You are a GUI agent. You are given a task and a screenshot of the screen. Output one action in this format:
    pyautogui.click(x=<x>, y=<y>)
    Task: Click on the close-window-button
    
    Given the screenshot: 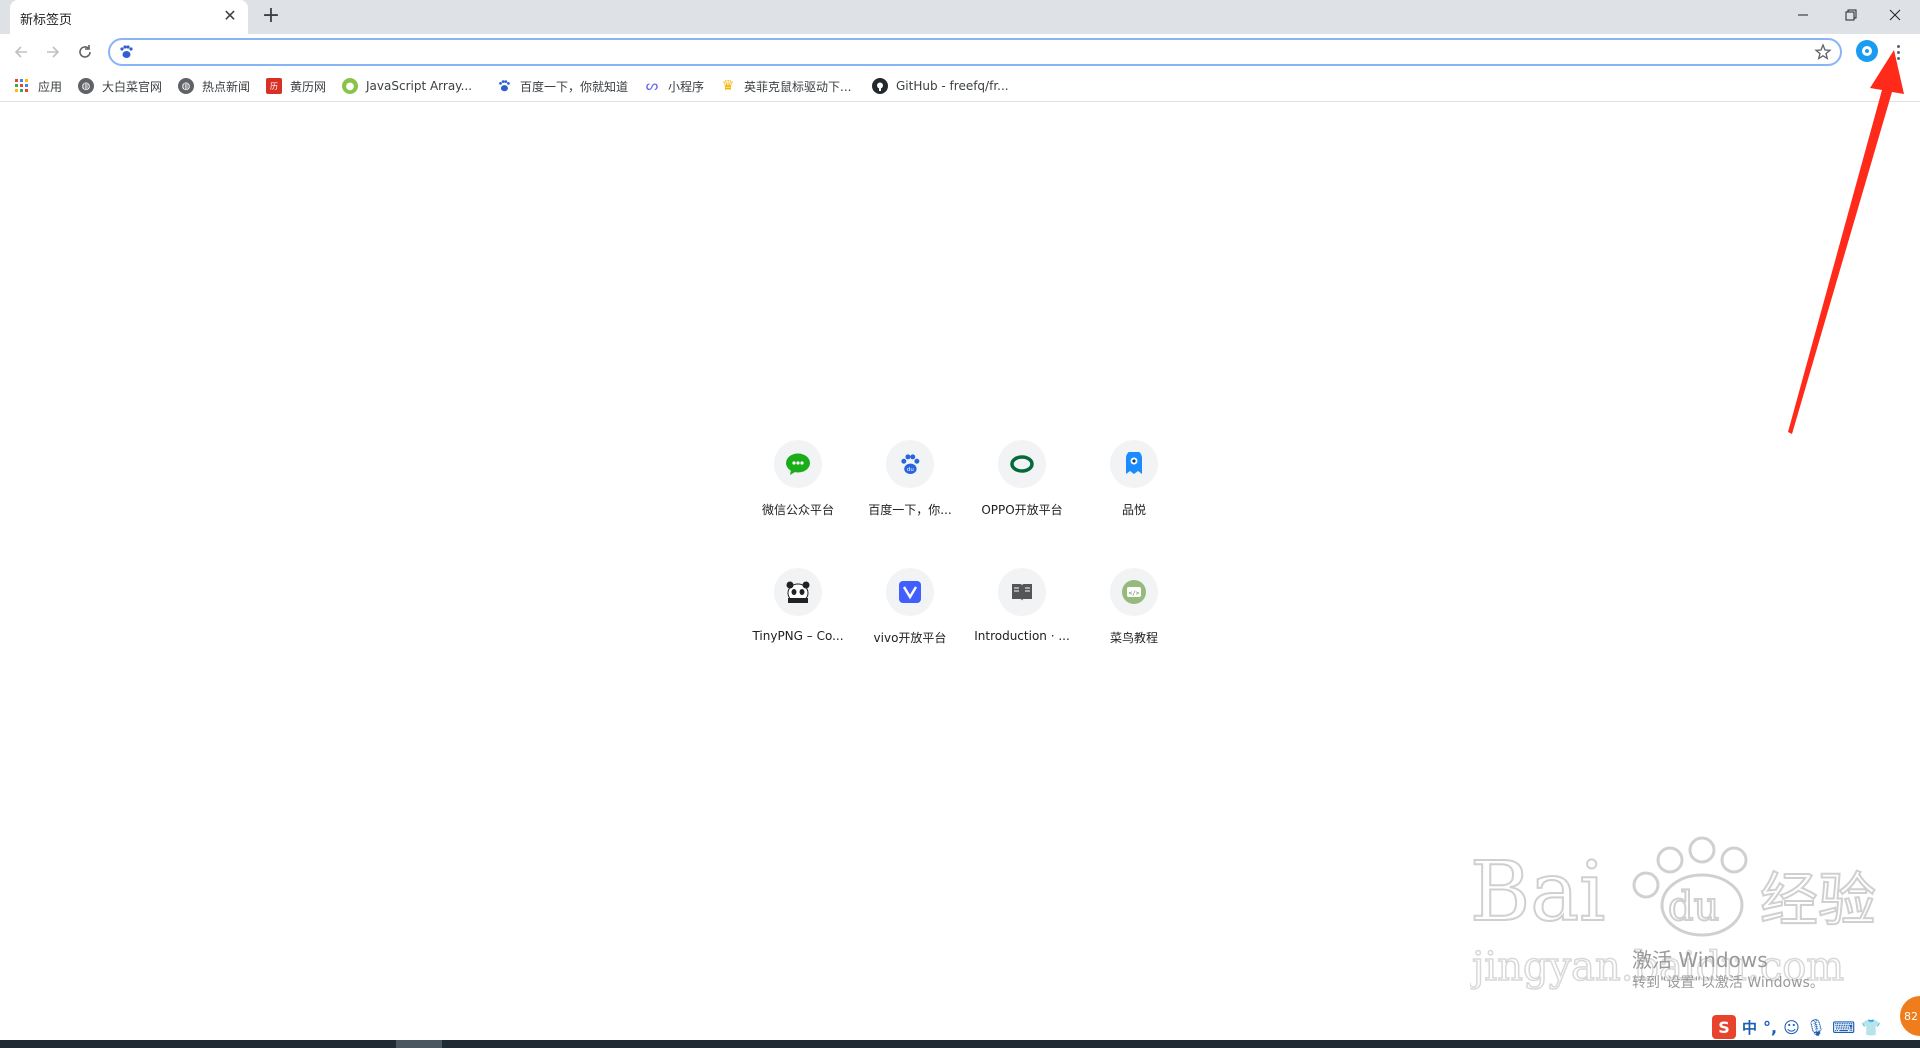 What is the action you would take?
    pyautogui.click(x=1895, y=15)
    